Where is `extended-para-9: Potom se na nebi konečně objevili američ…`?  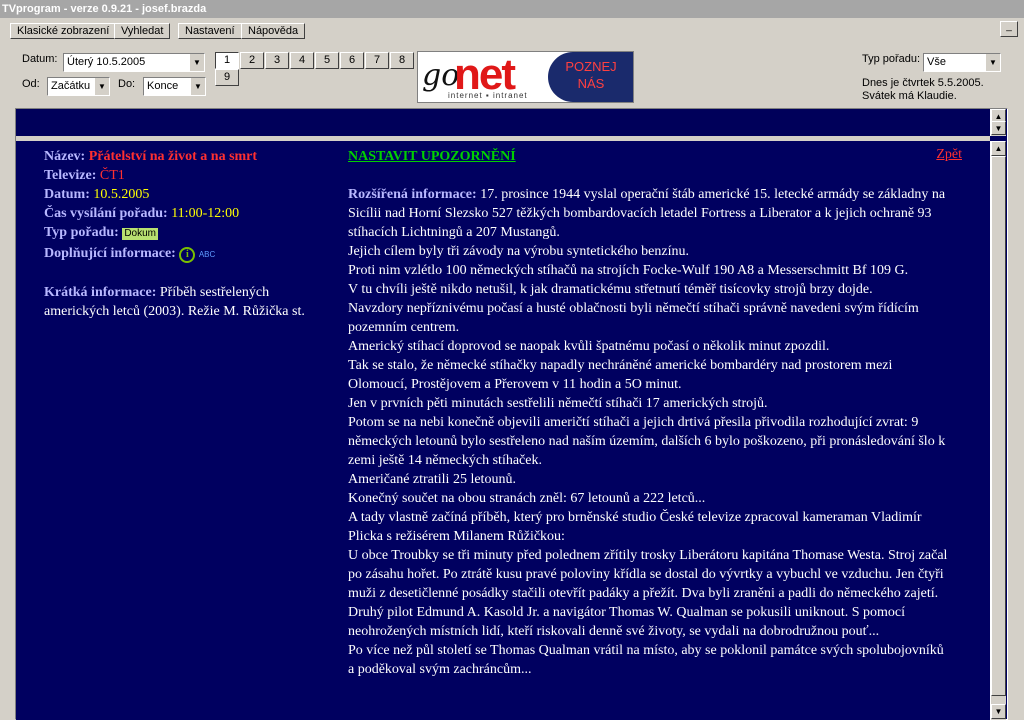 extended-para-9: Potom se na nebi konečně objevili američ… is located at coordinates (647, 441).